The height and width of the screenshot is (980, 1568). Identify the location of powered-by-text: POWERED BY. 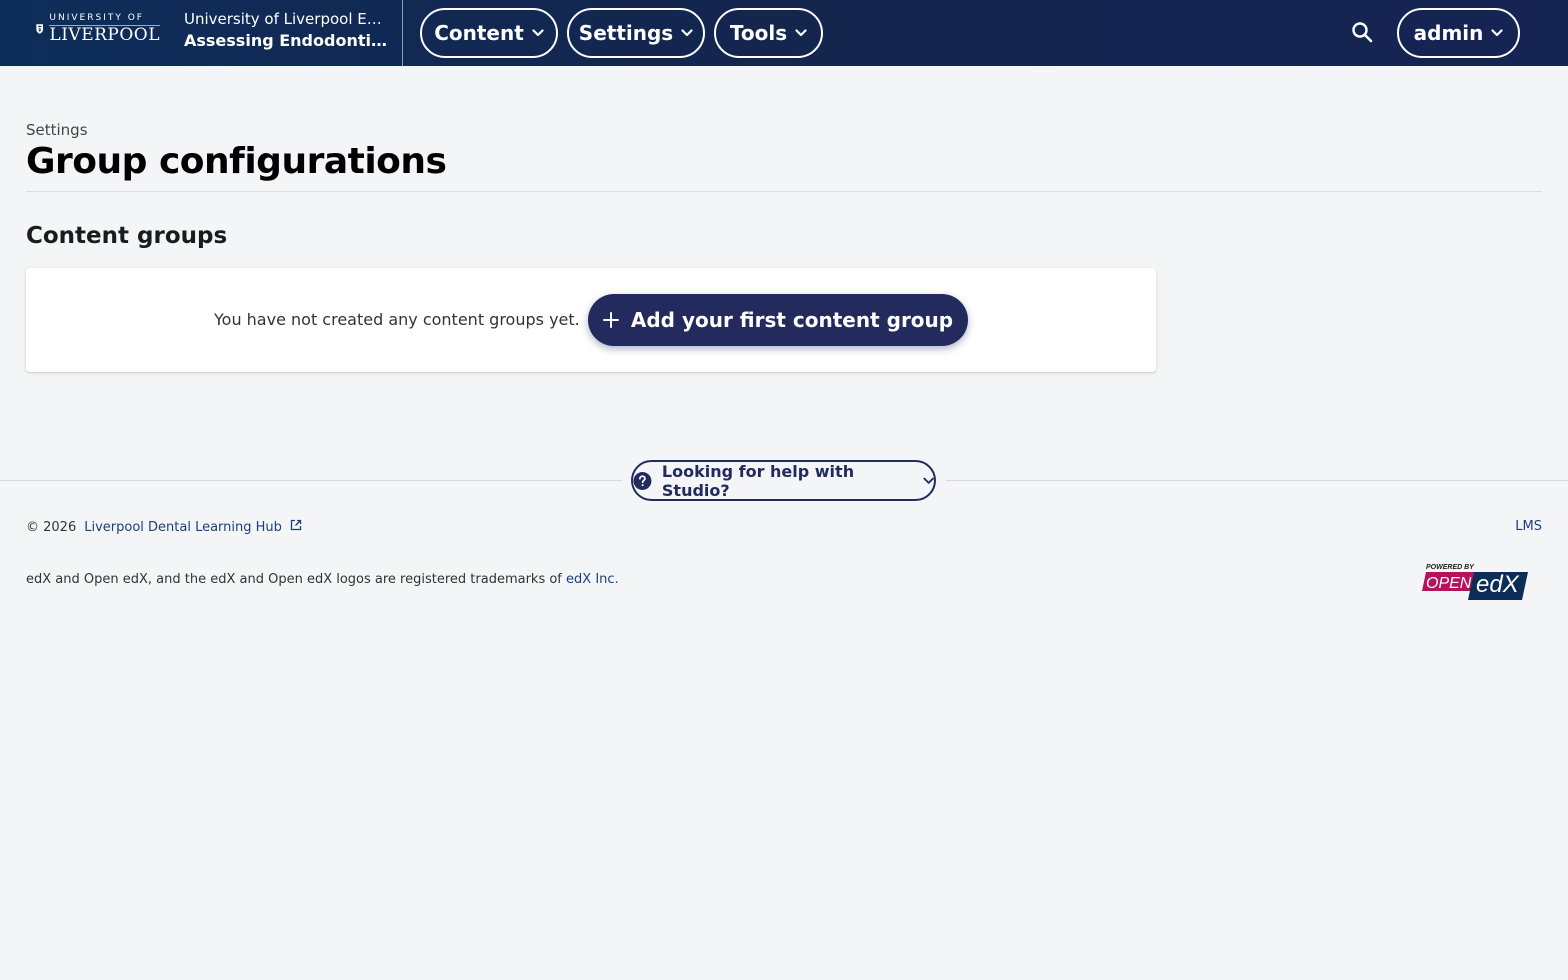
(1450, 567).